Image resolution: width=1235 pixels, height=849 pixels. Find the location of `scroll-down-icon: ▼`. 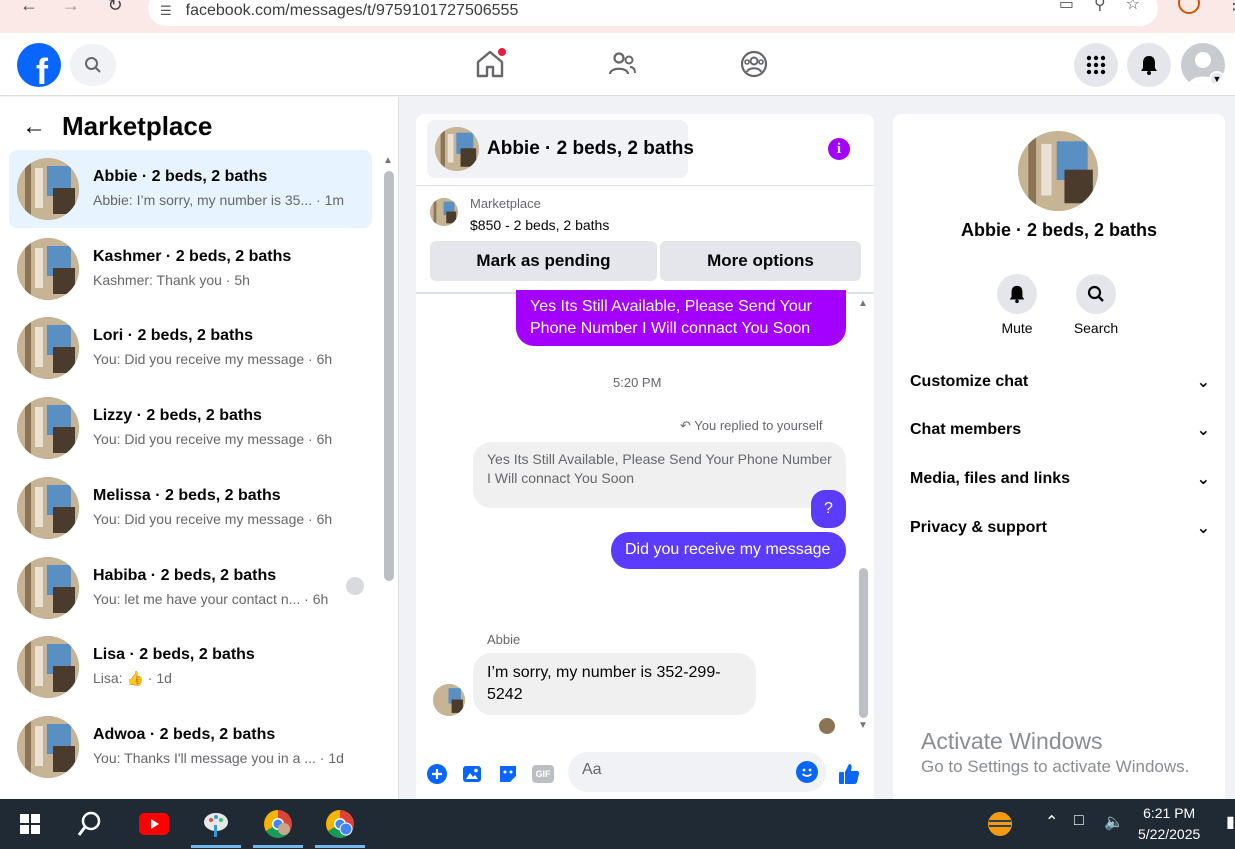

scroll-down-icon: ▼ is located at coordinates (863, 725).